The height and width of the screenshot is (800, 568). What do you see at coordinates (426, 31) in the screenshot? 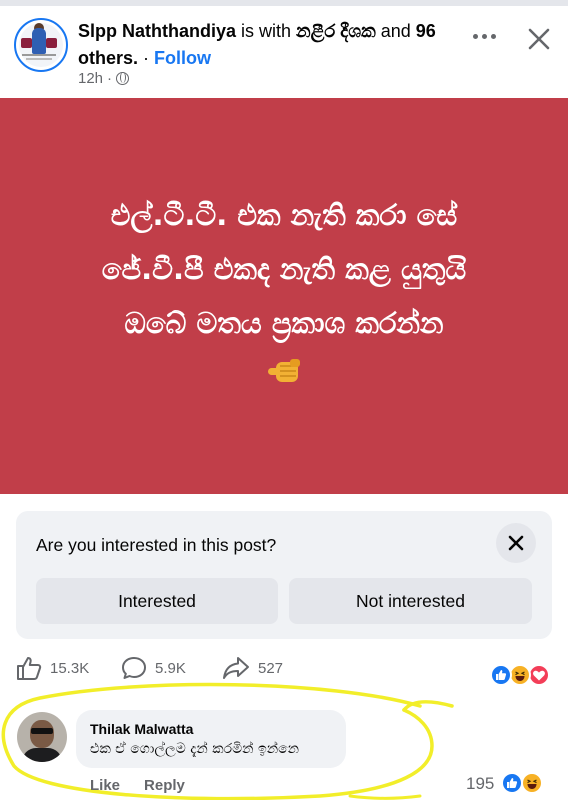
I see `others-count: 96` at bounding box center [426, 31].